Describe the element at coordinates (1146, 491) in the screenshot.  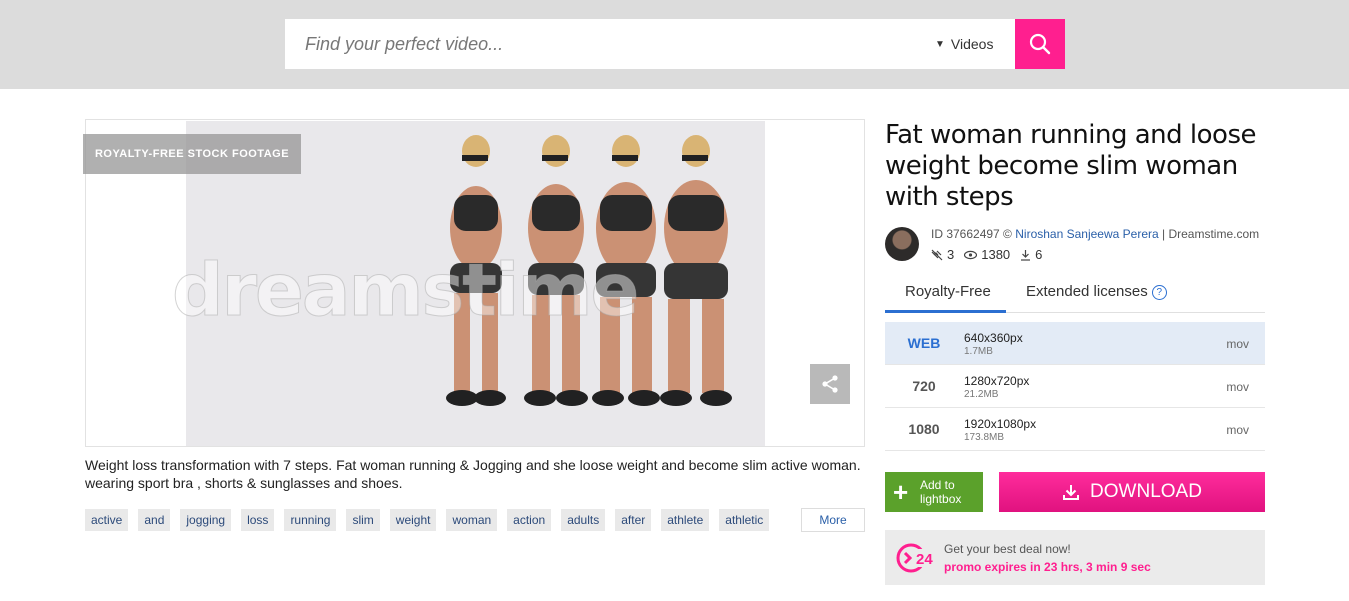
I see `download-label: DOWNLOAD` at that location.